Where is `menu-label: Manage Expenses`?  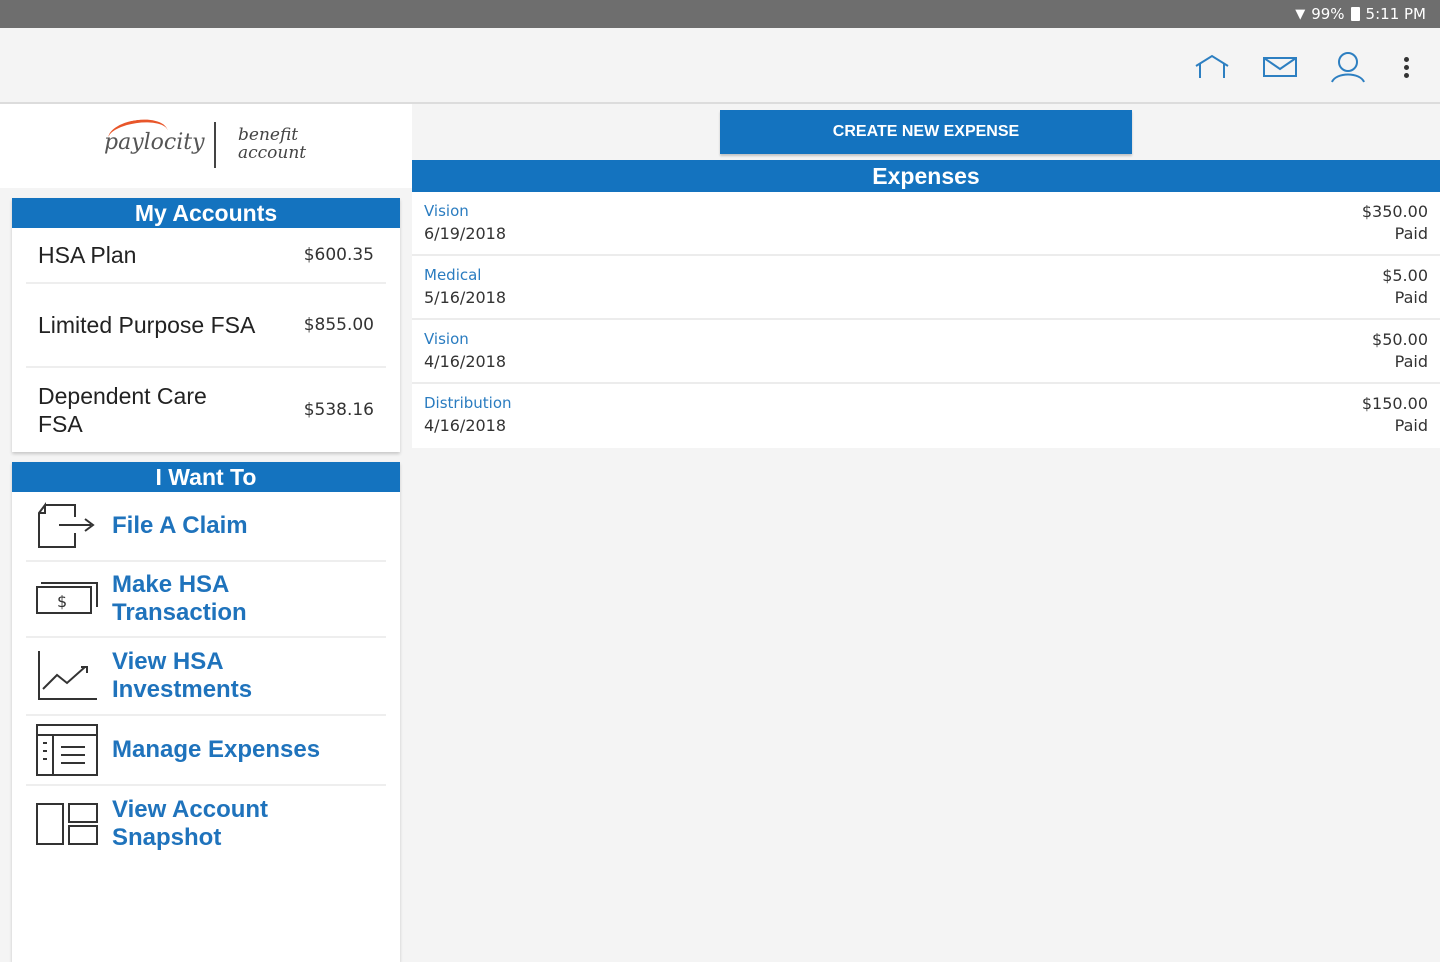 menu-label: Manage Expenses is located at coordinates (216, 749).